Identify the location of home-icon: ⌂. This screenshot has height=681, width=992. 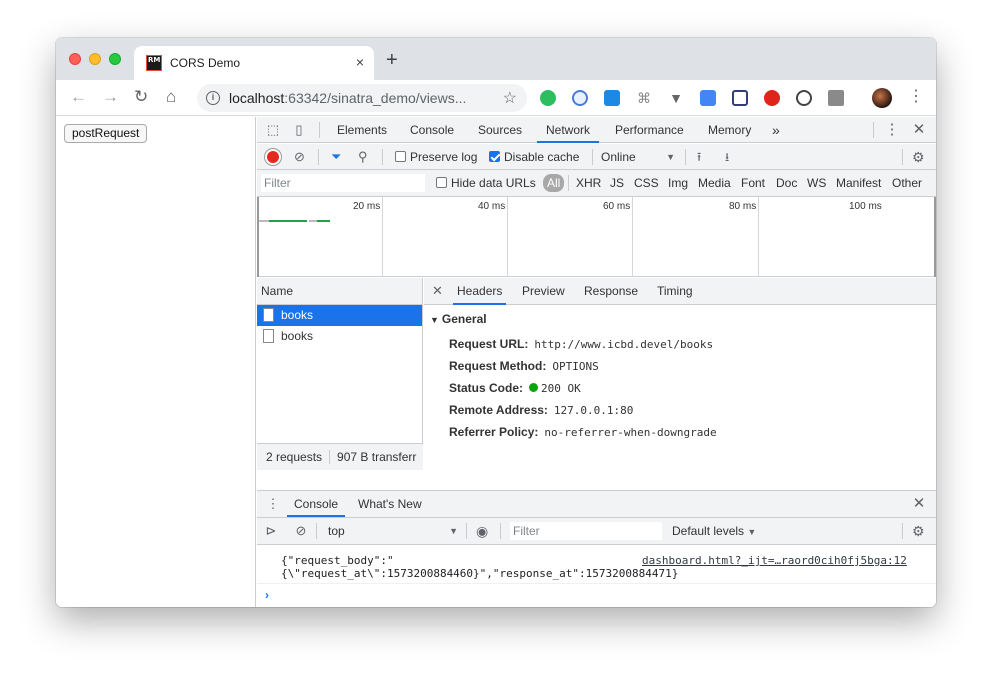
(171, 97).